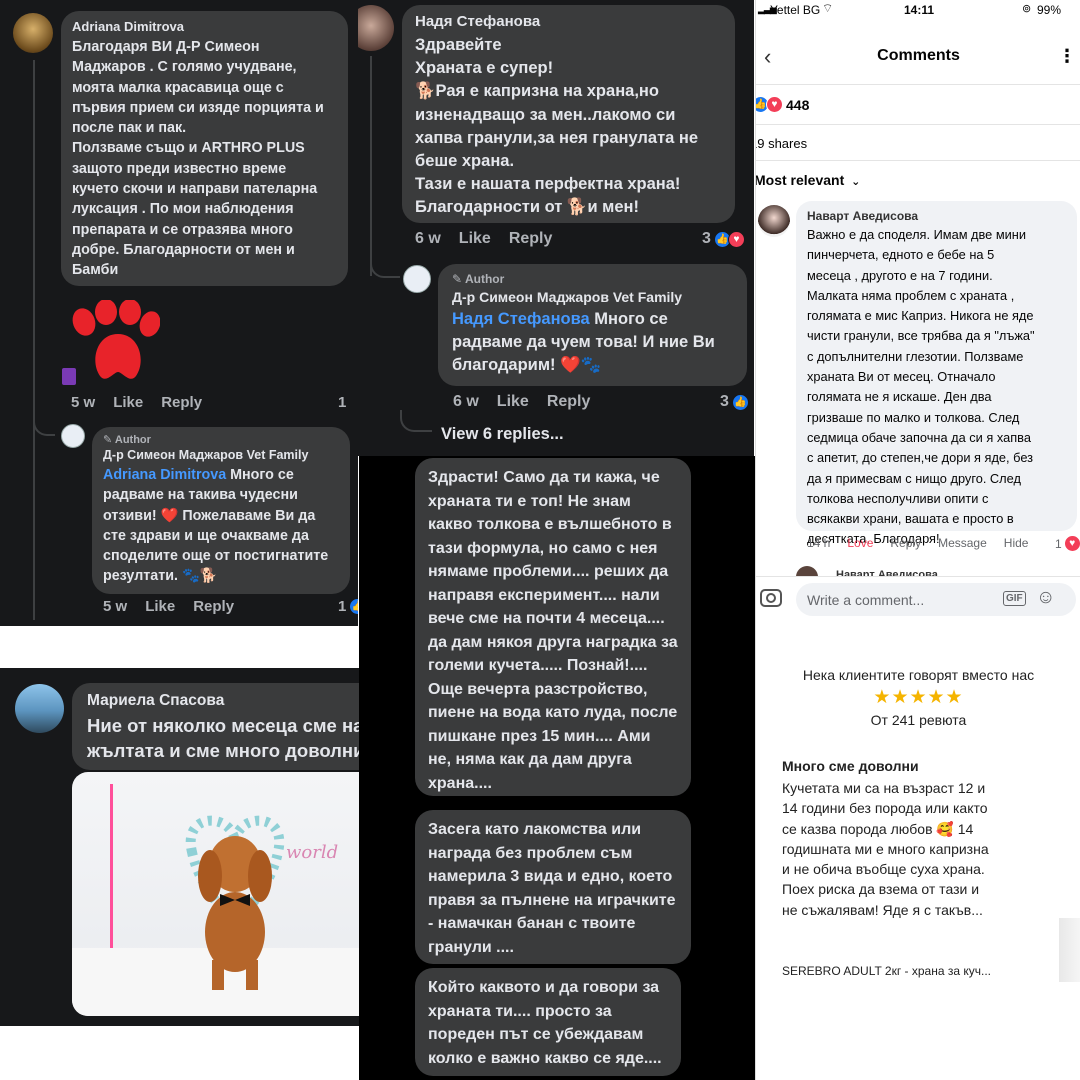 Image resolution: width=1080 pixels, height=1080 pixels. Describe the element at coordinates (348, 606) in the screenshot. I see `reaction-count: 1 👍` at that location.